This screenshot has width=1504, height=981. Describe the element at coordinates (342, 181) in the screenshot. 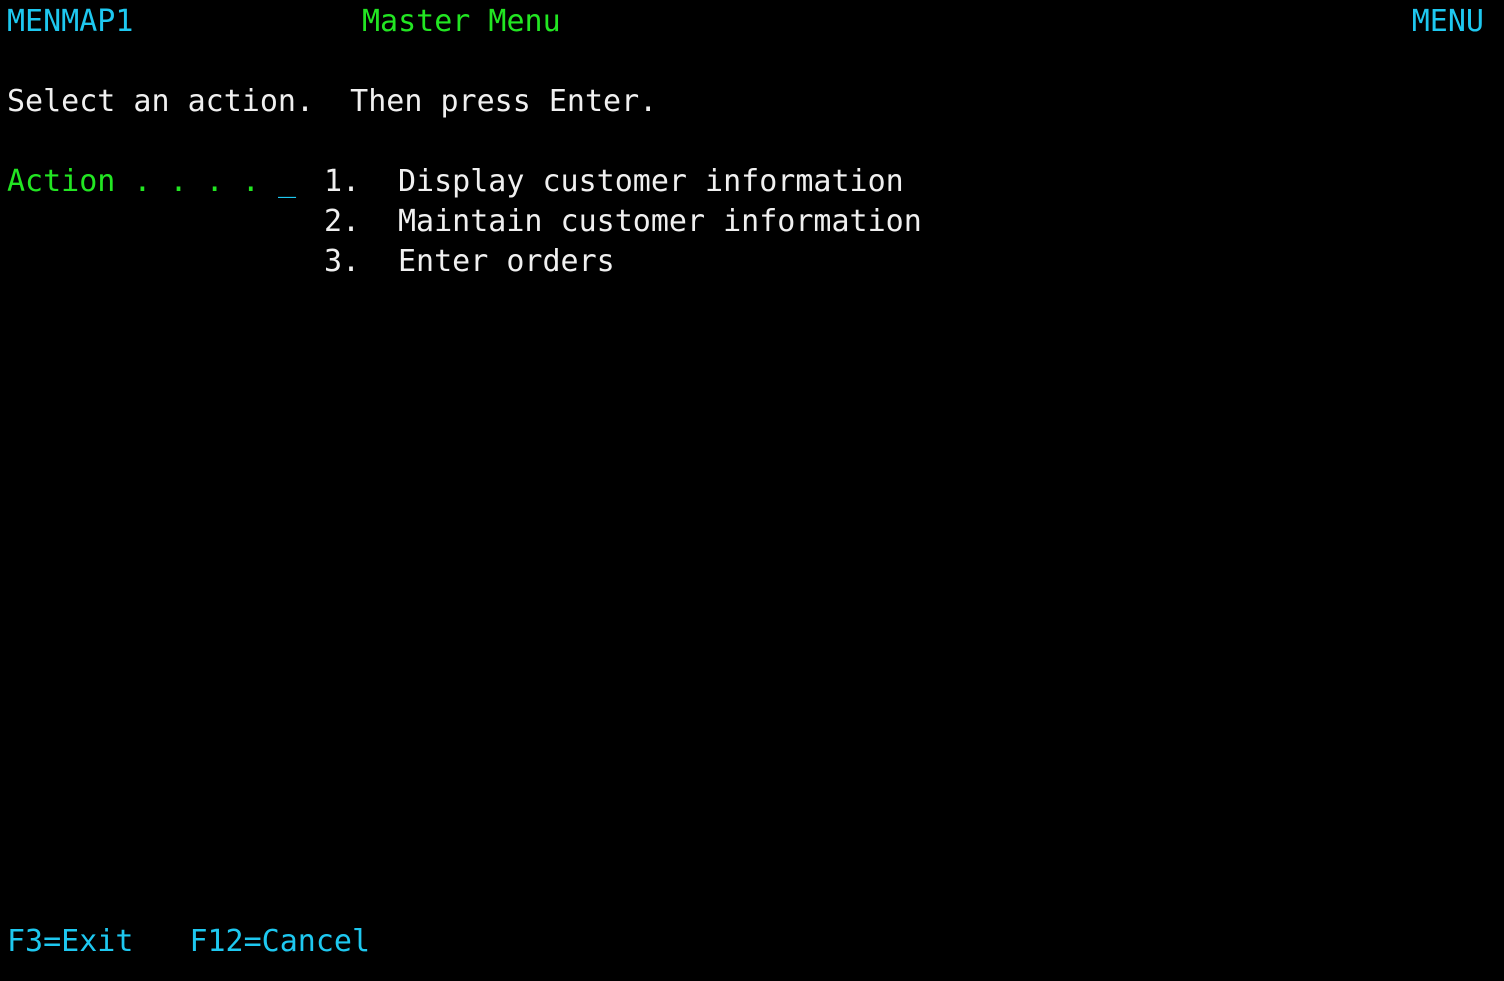

I see `option-number: 1.` at that location.